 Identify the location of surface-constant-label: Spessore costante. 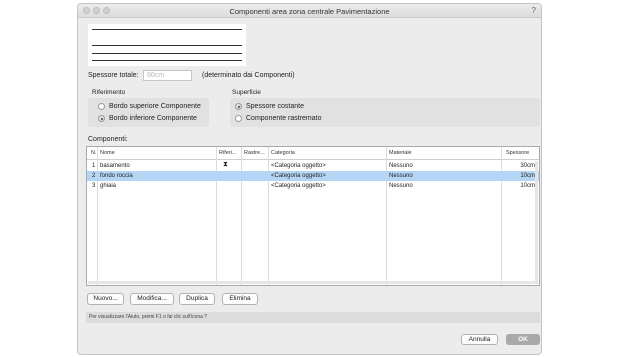
(275, 106).